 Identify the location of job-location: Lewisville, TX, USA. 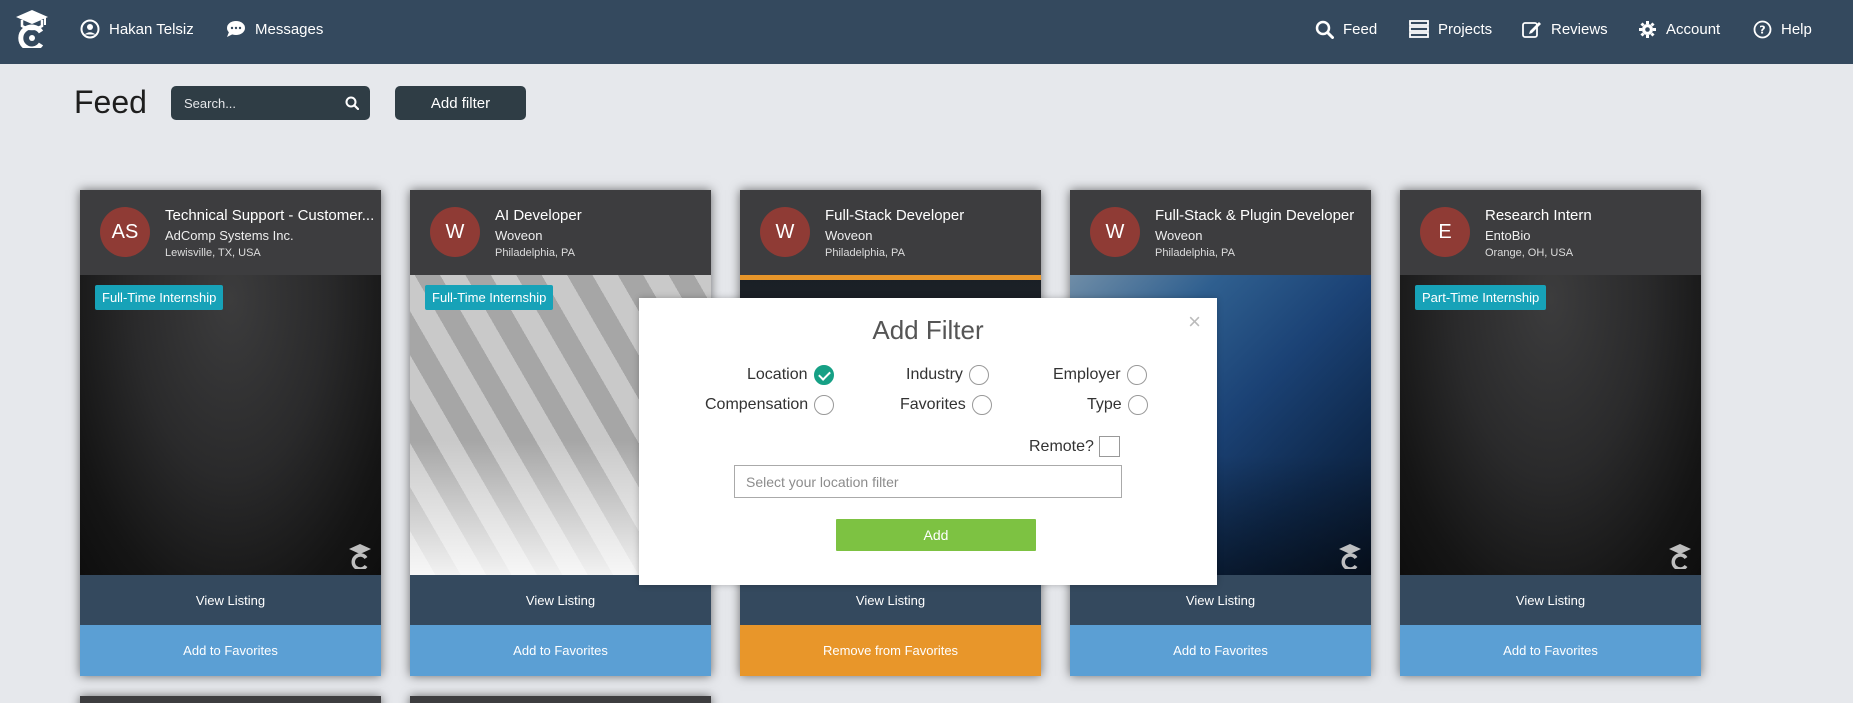
(213, 253).